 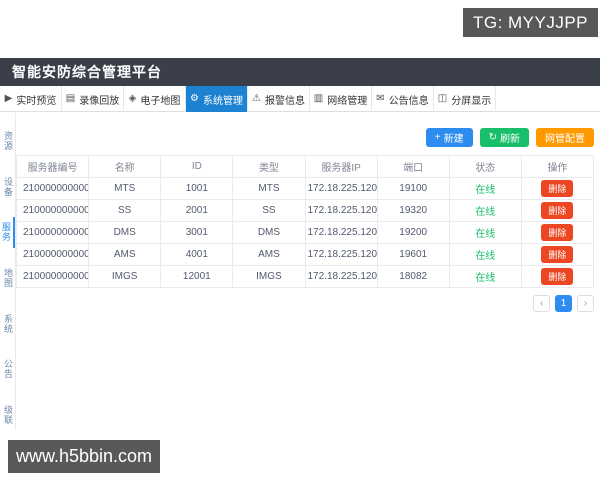 I want to click on nav-tab-label: 实时预览, so click(x=36, y=101).